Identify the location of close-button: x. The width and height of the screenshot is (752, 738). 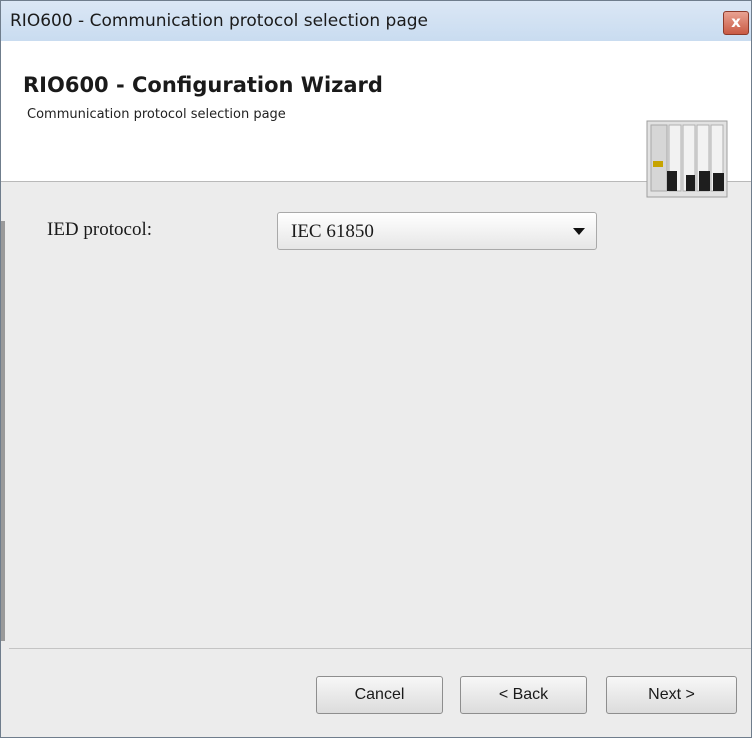
(736, 23).